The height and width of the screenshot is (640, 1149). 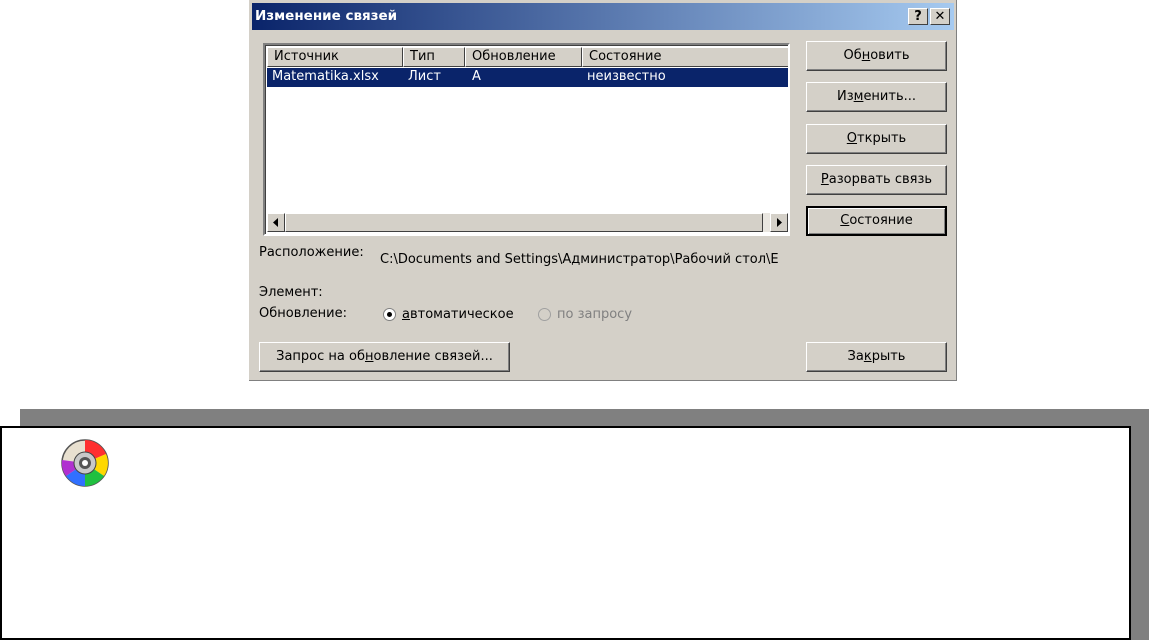 I want to click on arrow-right-icon, so click(x=779, y=222).